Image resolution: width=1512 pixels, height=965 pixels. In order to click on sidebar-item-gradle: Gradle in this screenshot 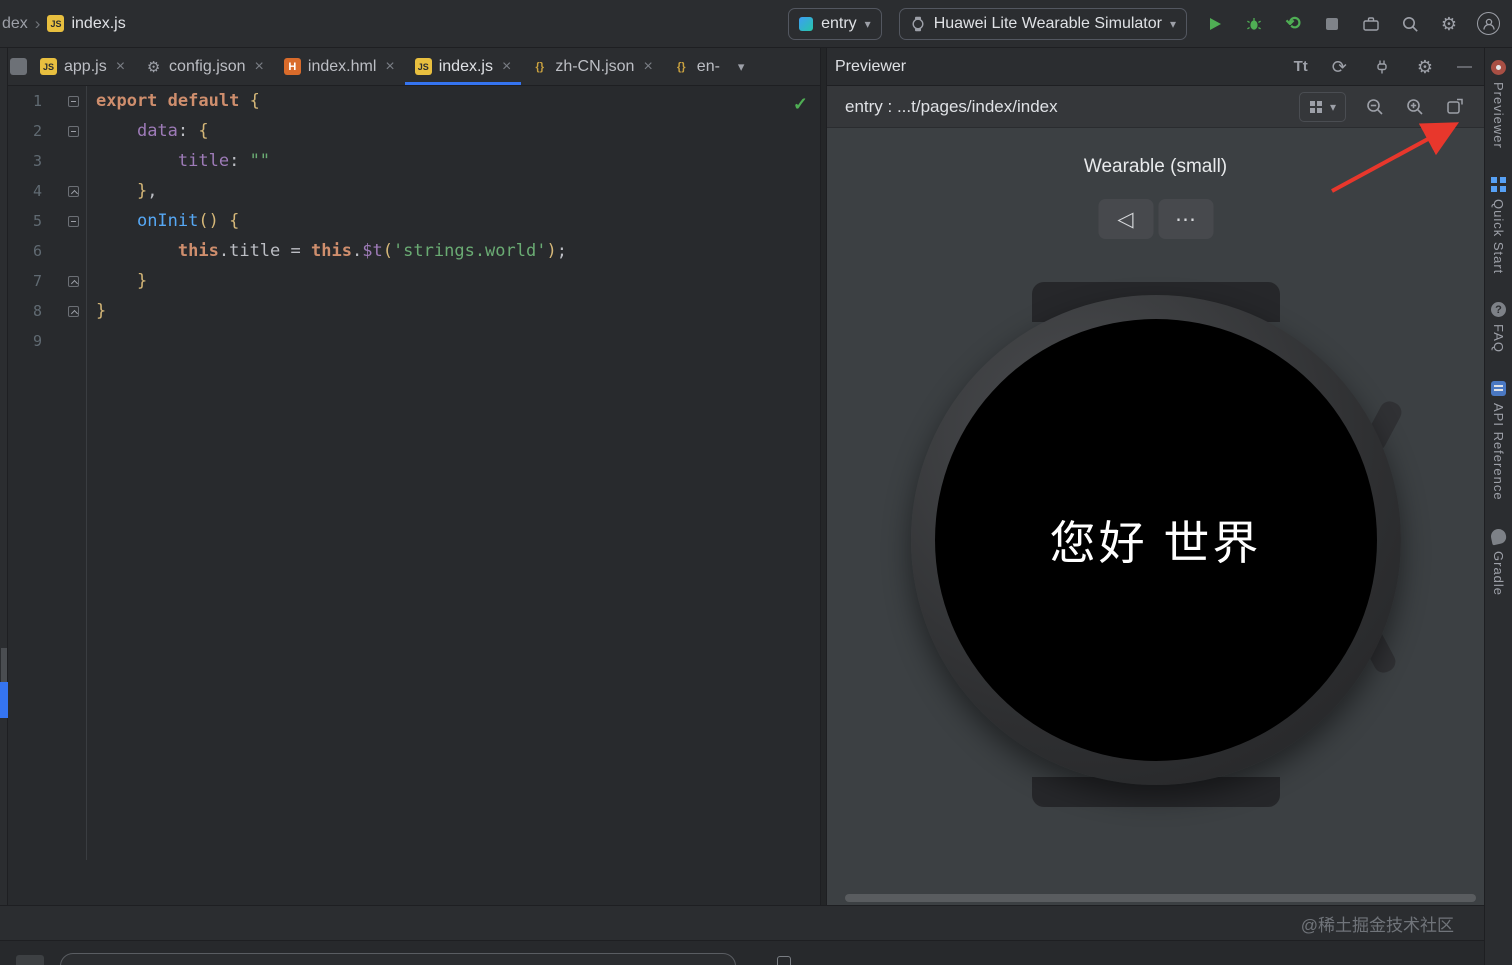, I will do `click(1498, 561)`.